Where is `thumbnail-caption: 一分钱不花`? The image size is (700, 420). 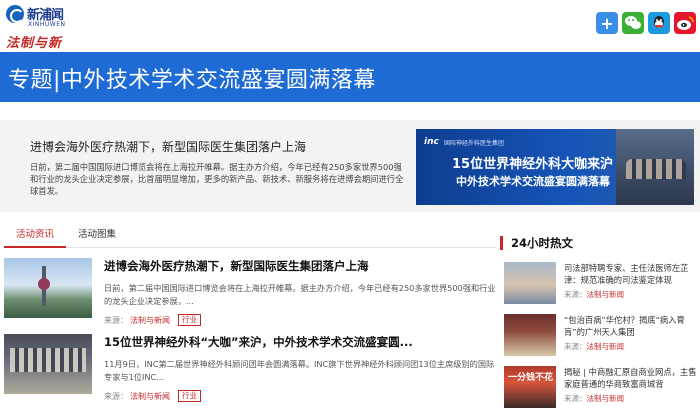 thumbnail-caption: 一分钱不花 is located at coordinates (531, 378).